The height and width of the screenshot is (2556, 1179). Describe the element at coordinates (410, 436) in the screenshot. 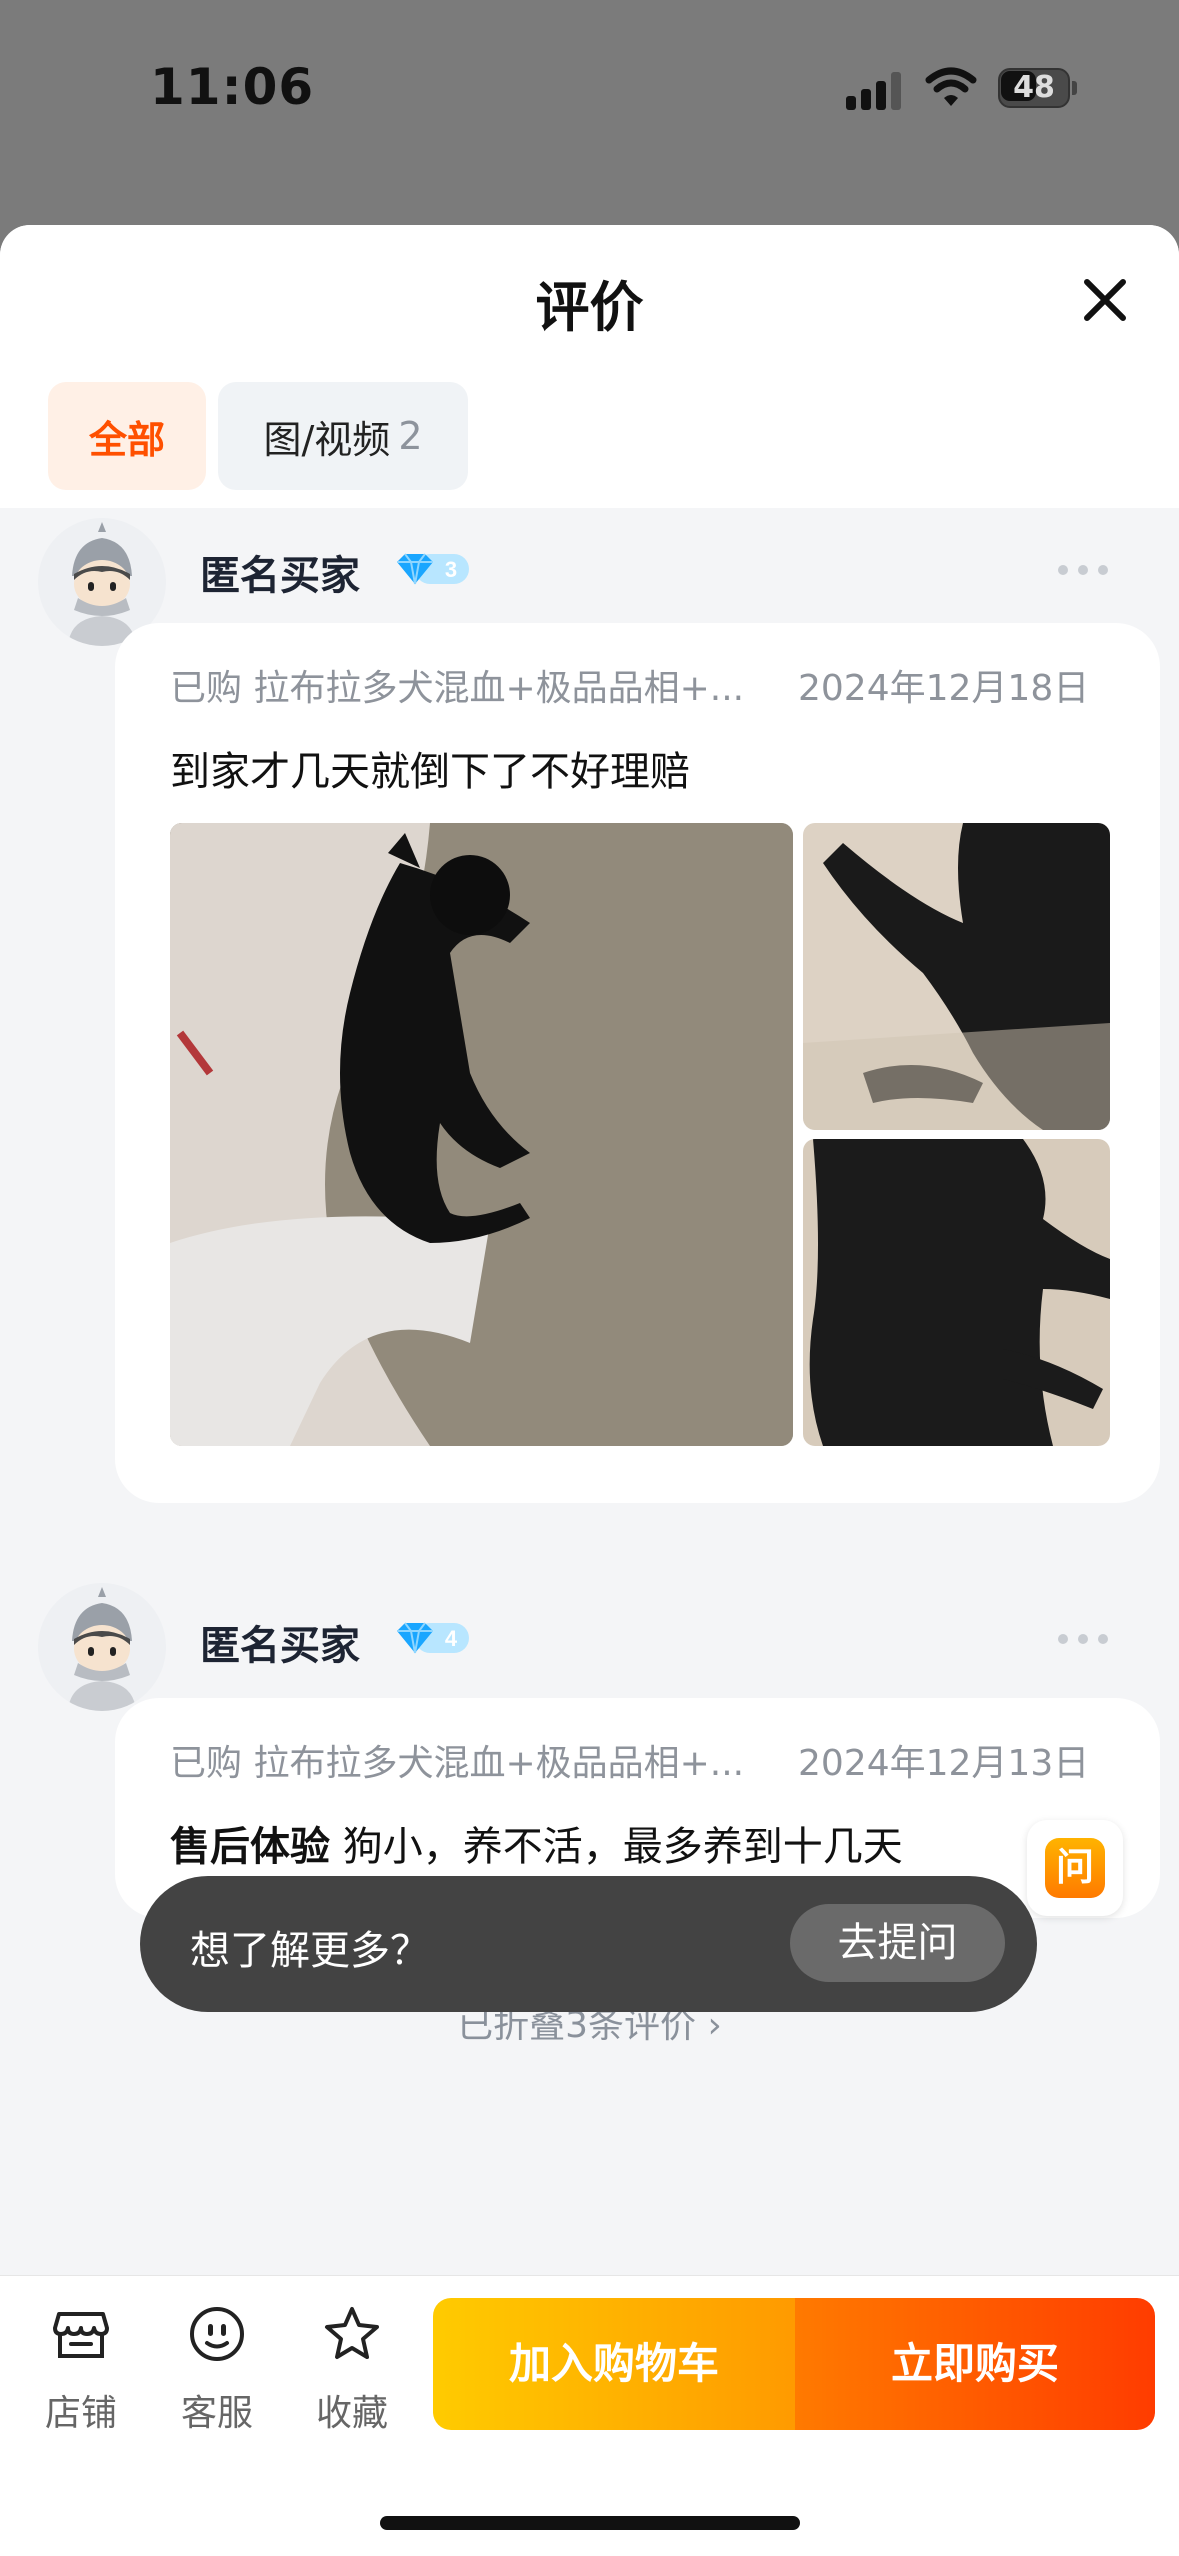

I see `tab-photo-video-count: 2` at that location.